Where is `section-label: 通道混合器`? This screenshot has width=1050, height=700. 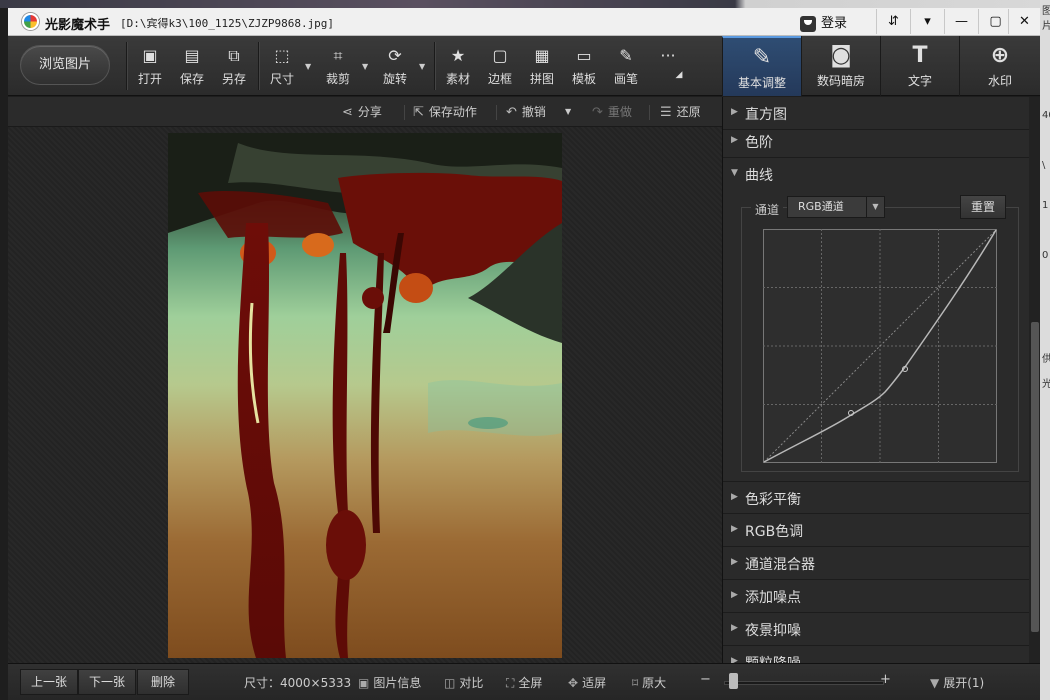
section-label: 通道混合器 is located at coordinates (780, 565).